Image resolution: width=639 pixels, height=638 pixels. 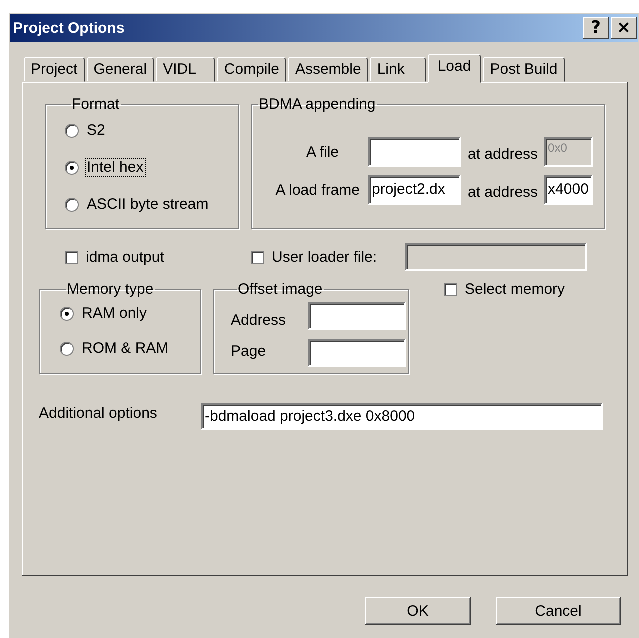 I want to click on group-title: Offset image, so click(x=280, y=289).